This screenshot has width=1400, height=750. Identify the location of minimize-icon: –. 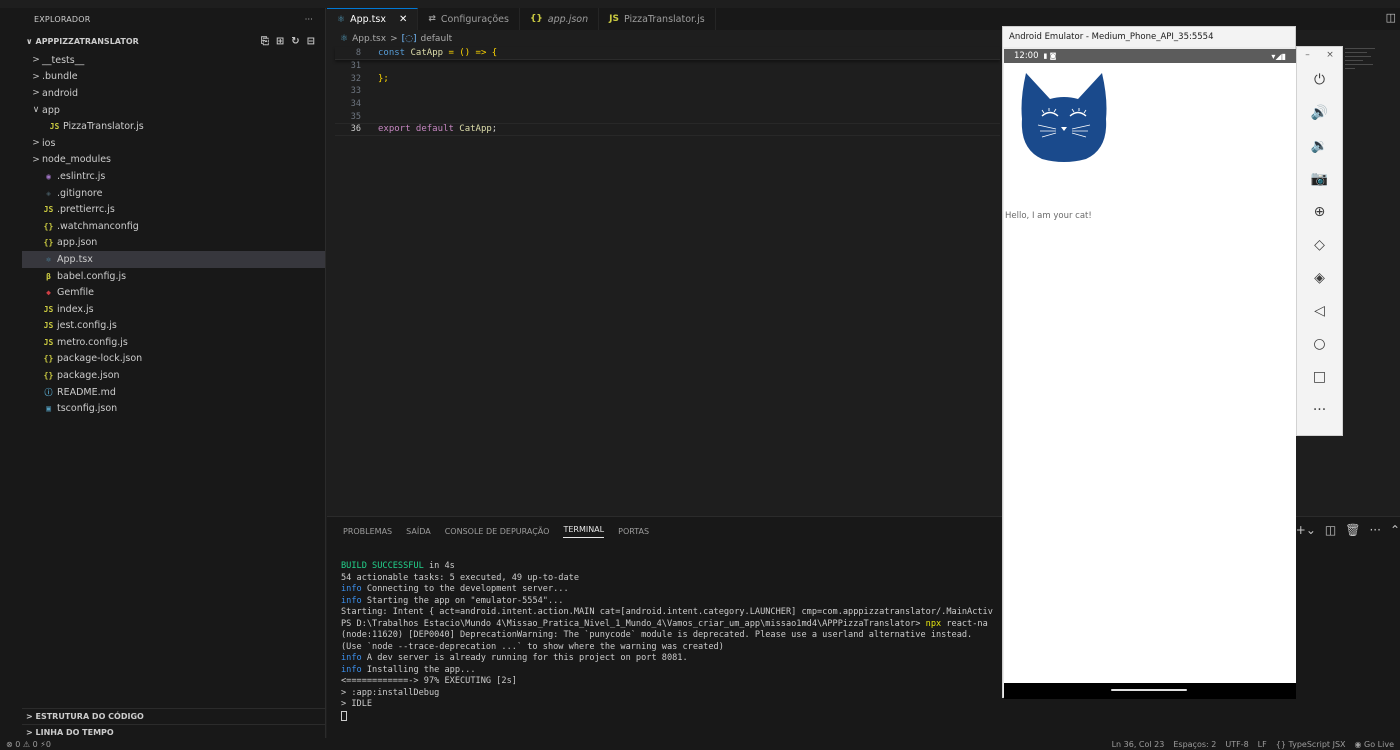
(1307, 55).